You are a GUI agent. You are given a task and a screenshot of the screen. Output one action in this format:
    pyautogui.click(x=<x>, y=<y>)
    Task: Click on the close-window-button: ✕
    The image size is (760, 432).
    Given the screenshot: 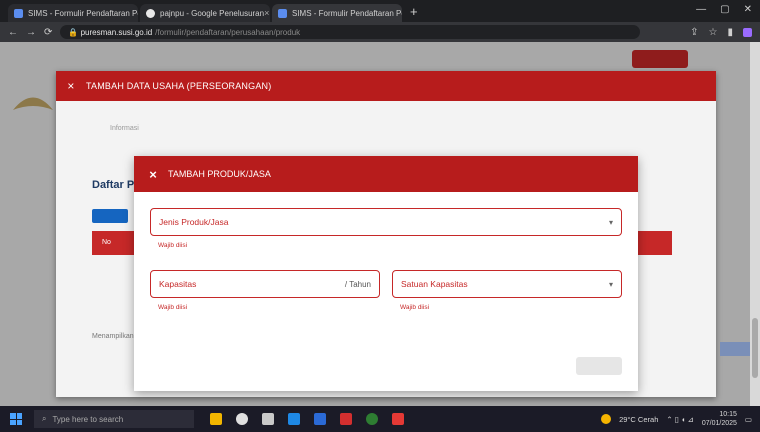 What is the action you would take?
    pyautogui.click(x=748, y=9)
    